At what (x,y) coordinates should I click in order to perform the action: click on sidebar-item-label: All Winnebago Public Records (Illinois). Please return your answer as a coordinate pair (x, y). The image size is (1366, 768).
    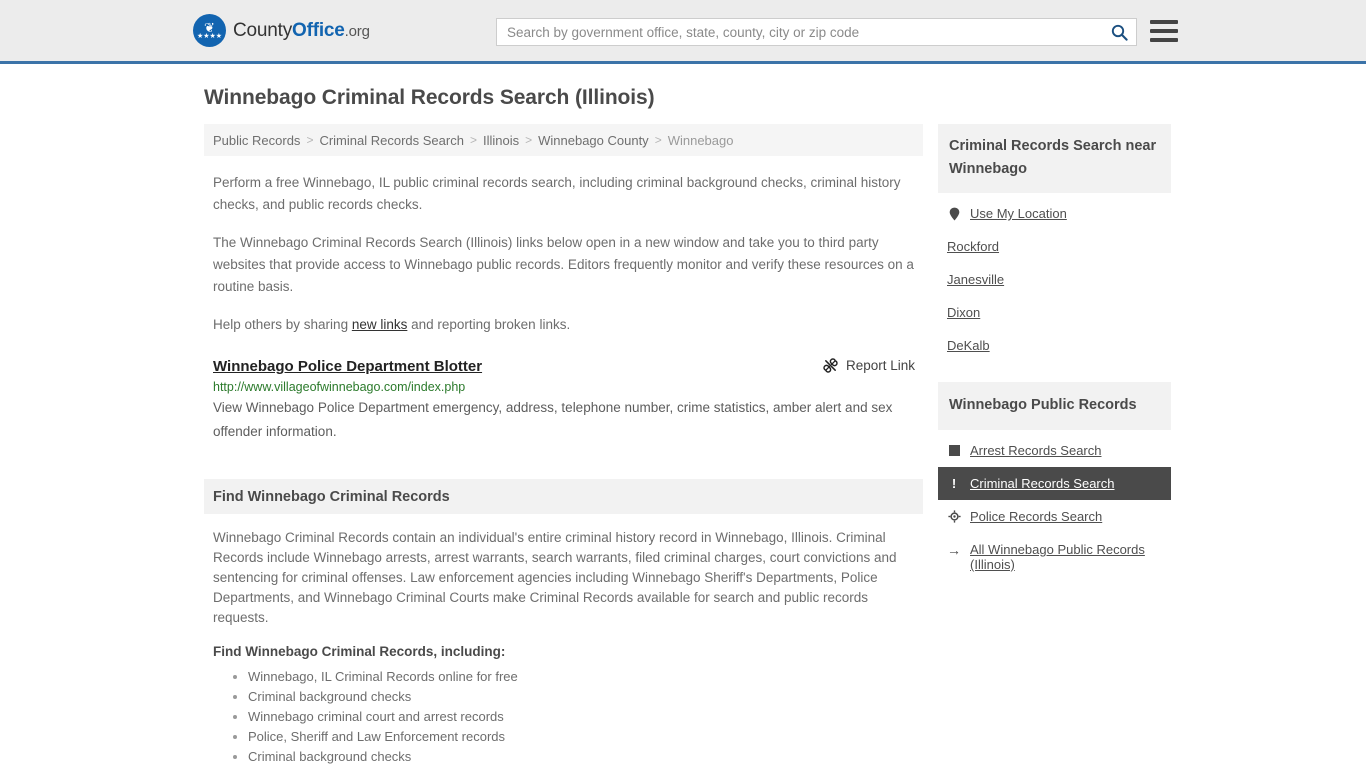
    Looking at the image, I should click on (1066, 557).